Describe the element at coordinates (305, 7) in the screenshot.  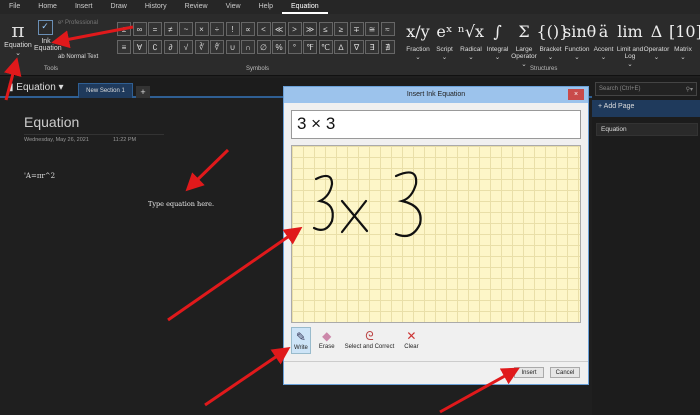
I see `tab-equation: Equation` at that location.